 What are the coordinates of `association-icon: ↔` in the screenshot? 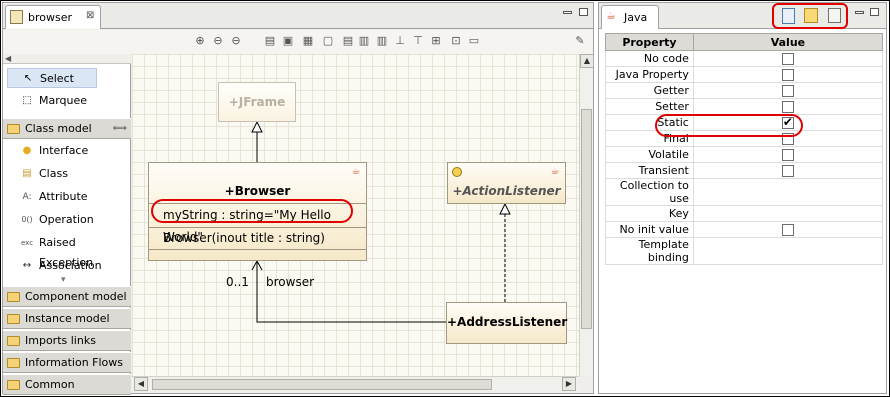 It's located at (27, 265).